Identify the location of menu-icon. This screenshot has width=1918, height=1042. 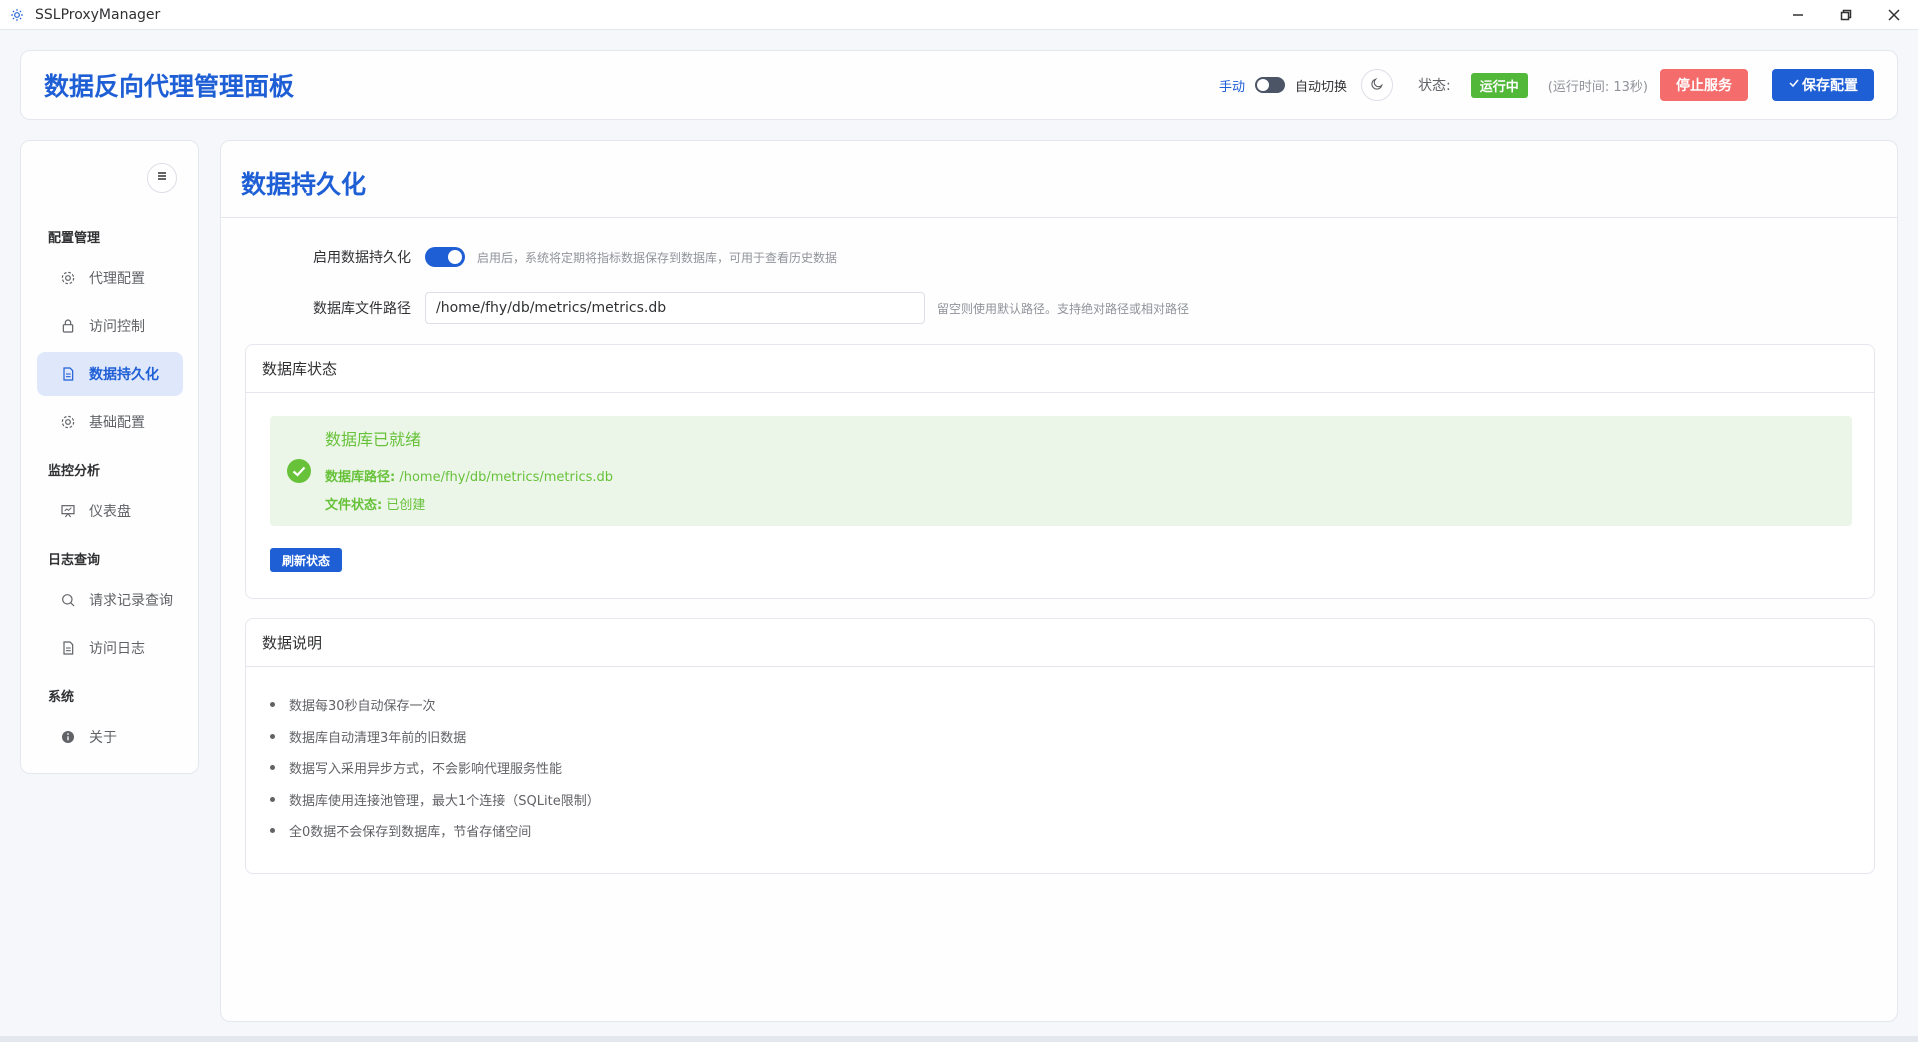
(162, 178).